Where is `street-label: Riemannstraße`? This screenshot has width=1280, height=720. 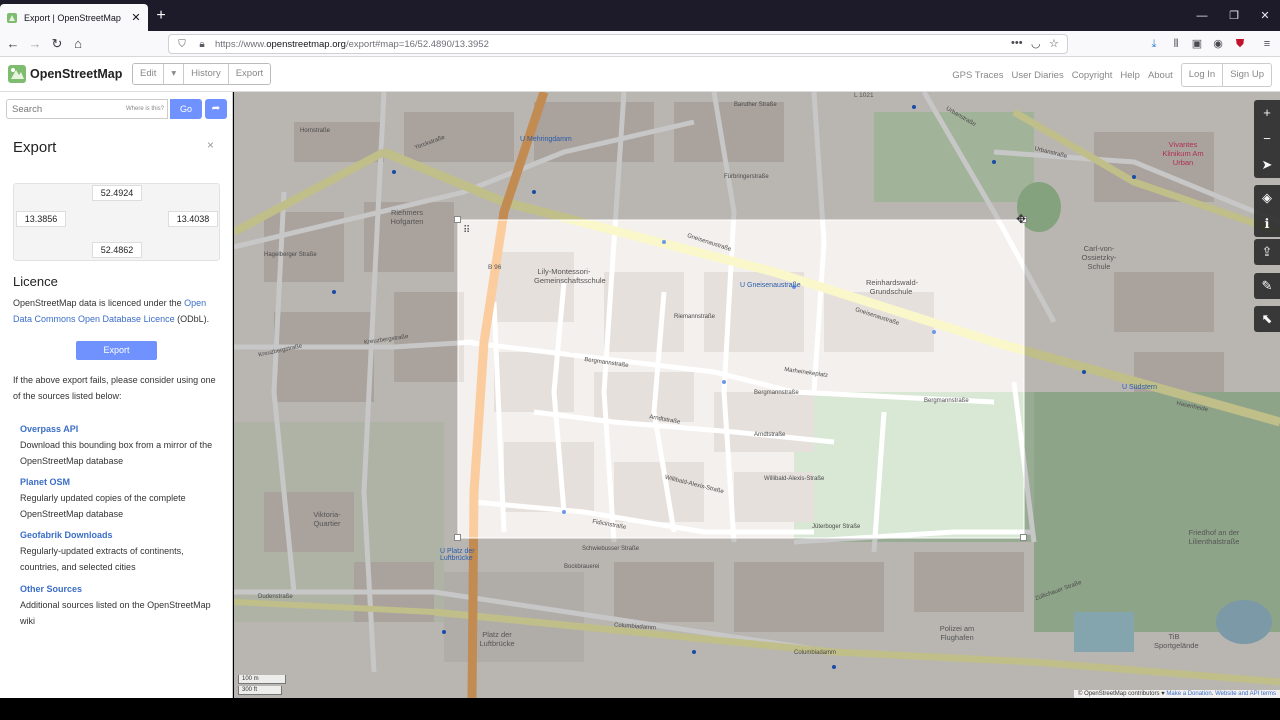 street-label: Riemannstraße is located at coordinates (695, 317).